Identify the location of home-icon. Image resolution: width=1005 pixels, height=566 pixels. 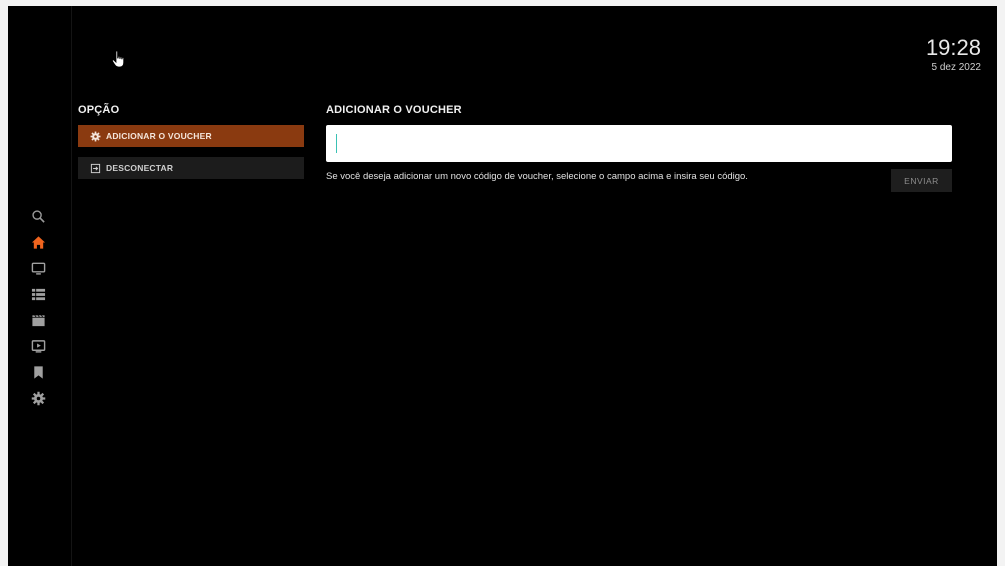
(38, 242).